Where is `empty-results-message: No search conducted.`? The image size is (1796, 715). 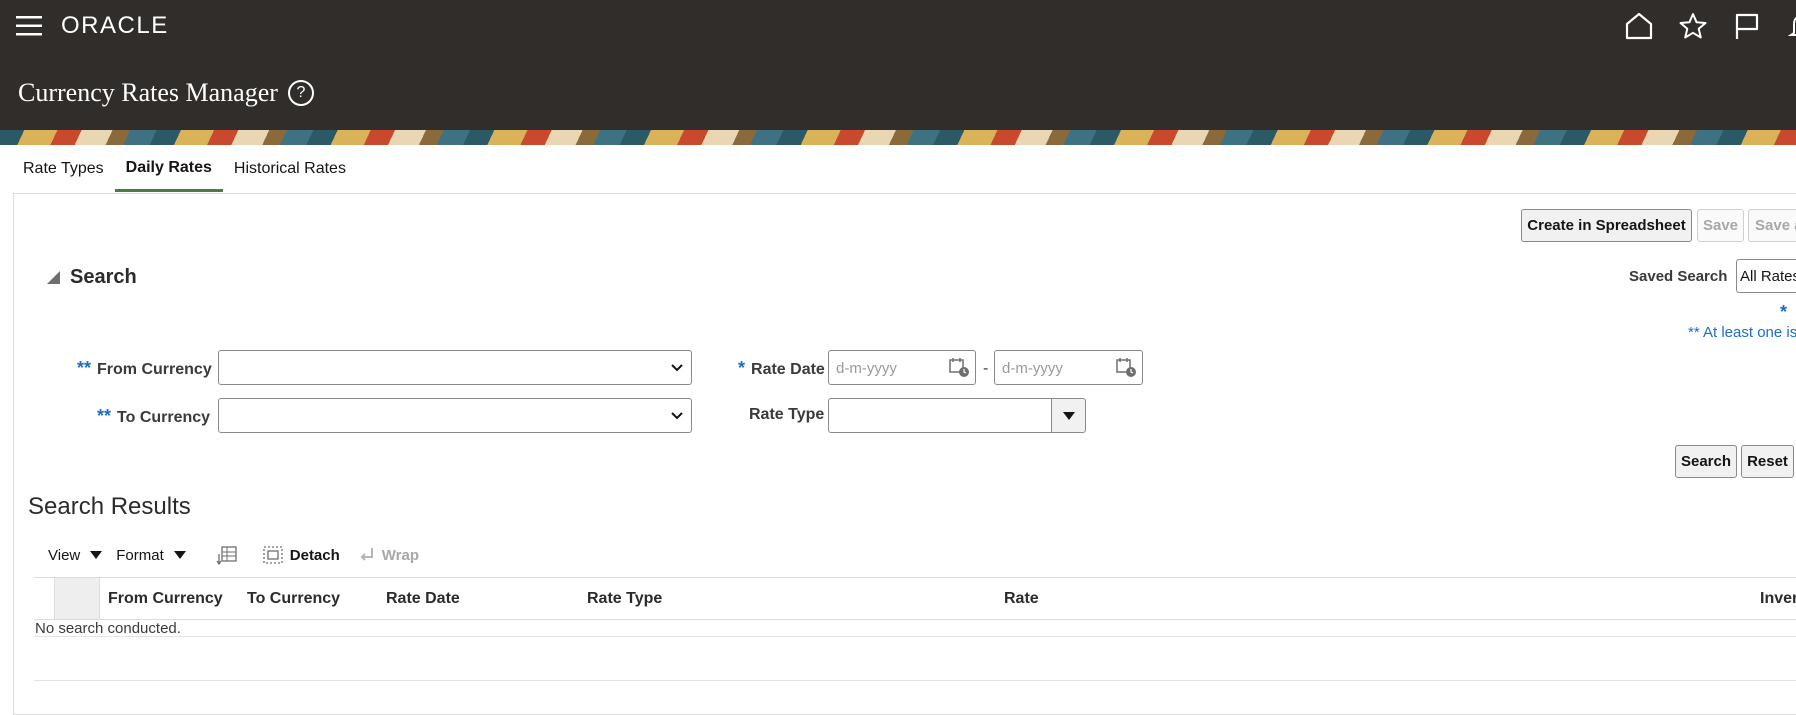
empty-results-message: No search conducted. is located at coordinates (108, 628).